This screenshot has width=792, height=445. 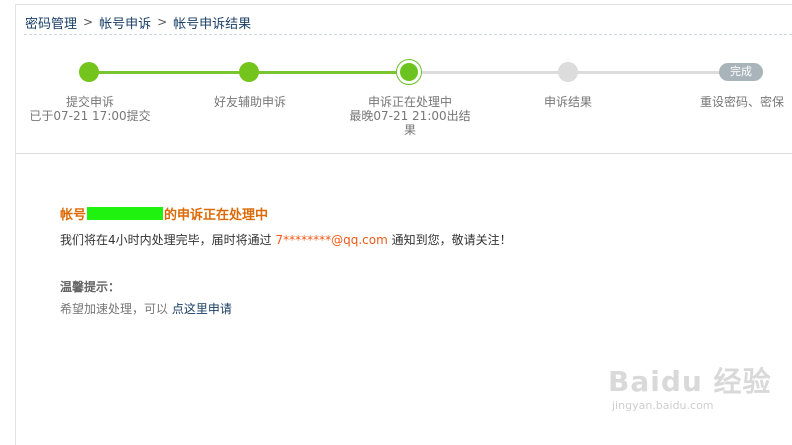 What do you see at coordinates (90, 287) in the screenshot?
I see `tips-title: 温馨提示：` at bounding box center [90, 287].